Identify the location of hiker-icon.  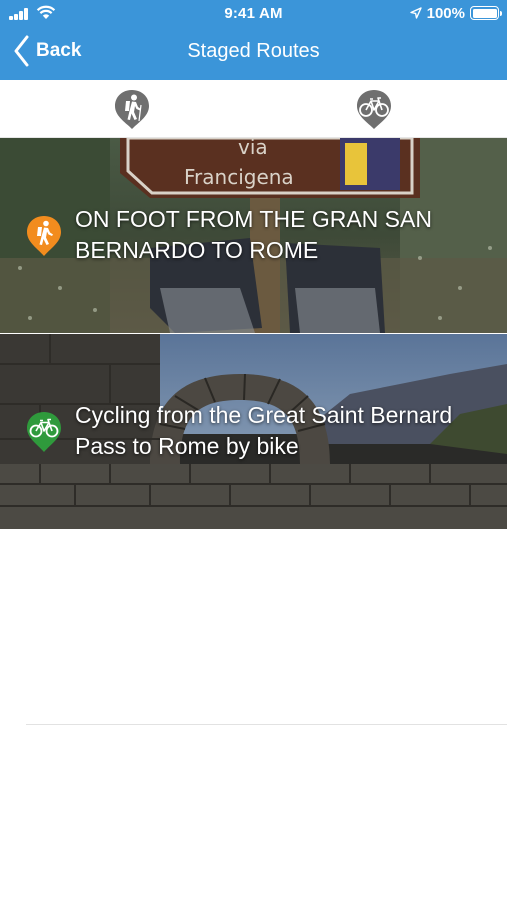
(132, 109).